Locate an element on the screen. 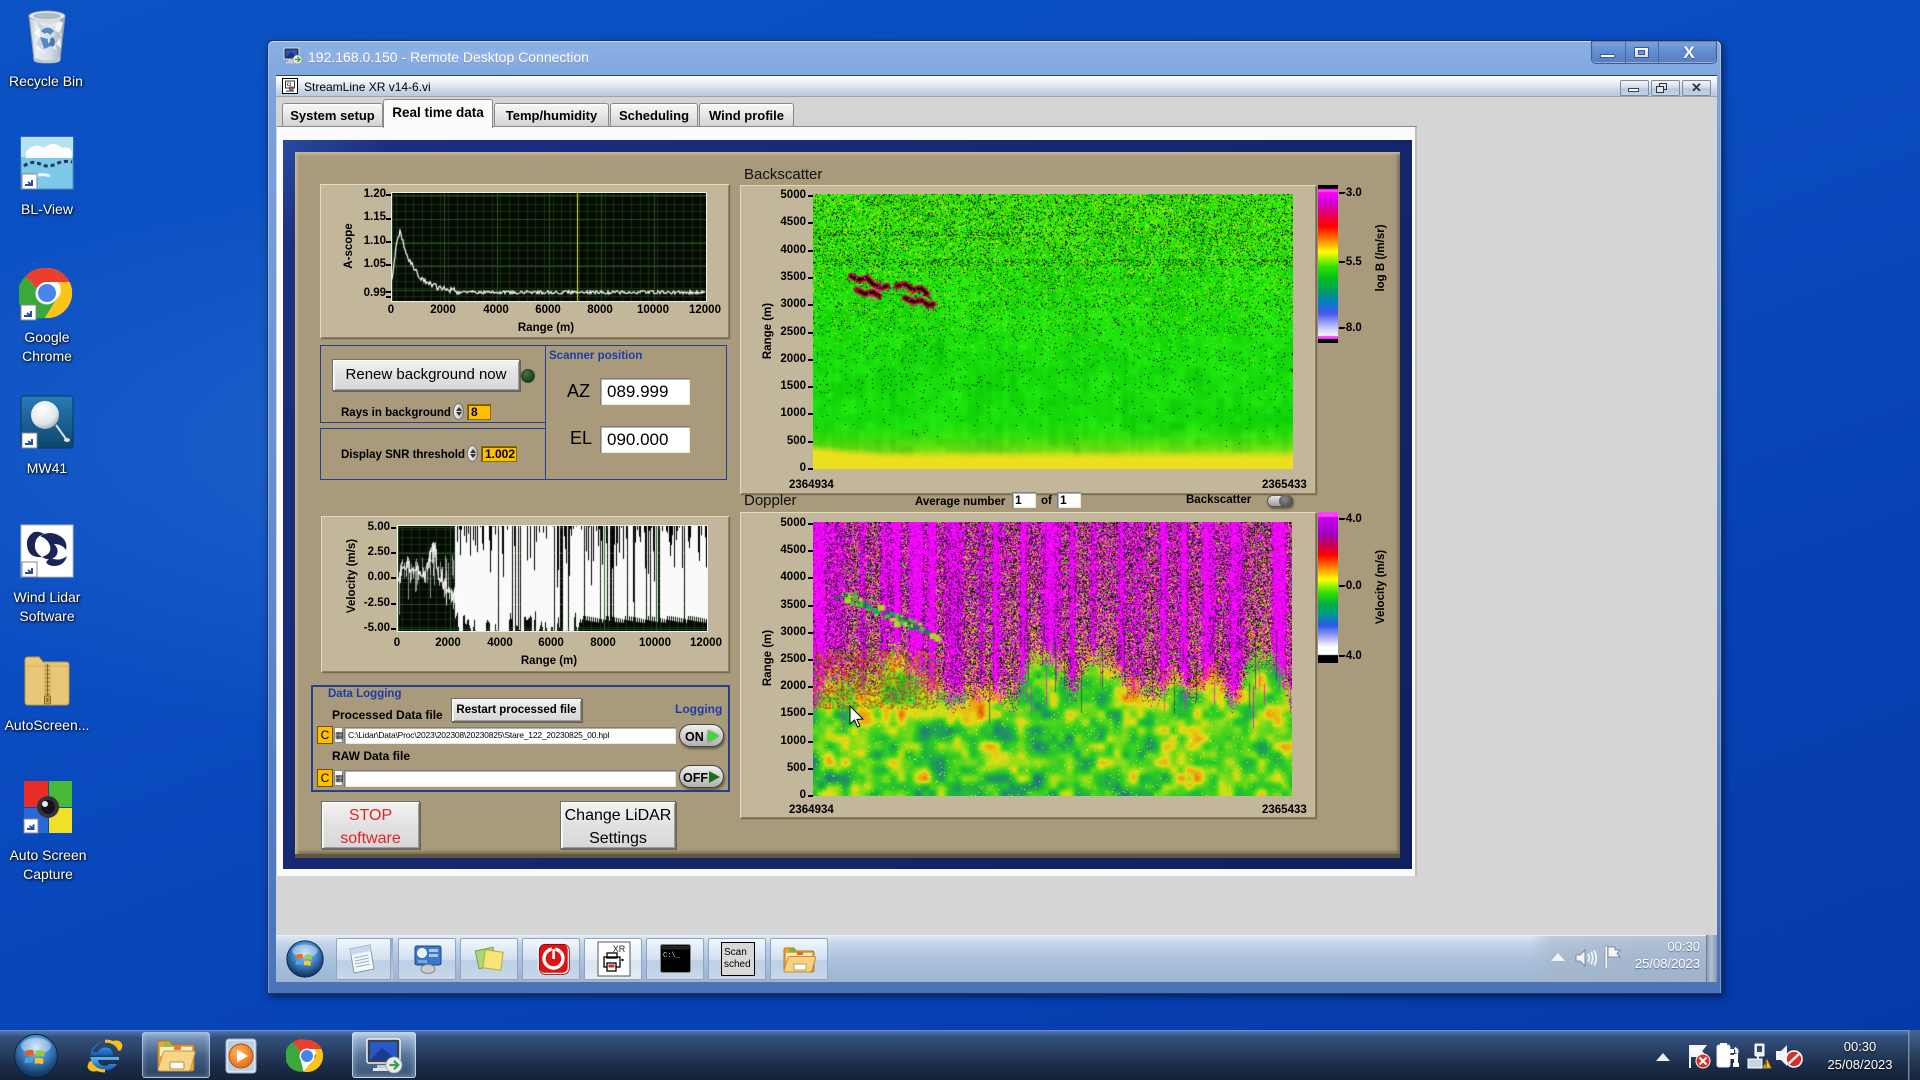  svg-text: C:\_ is located at coordinates (672, 956).